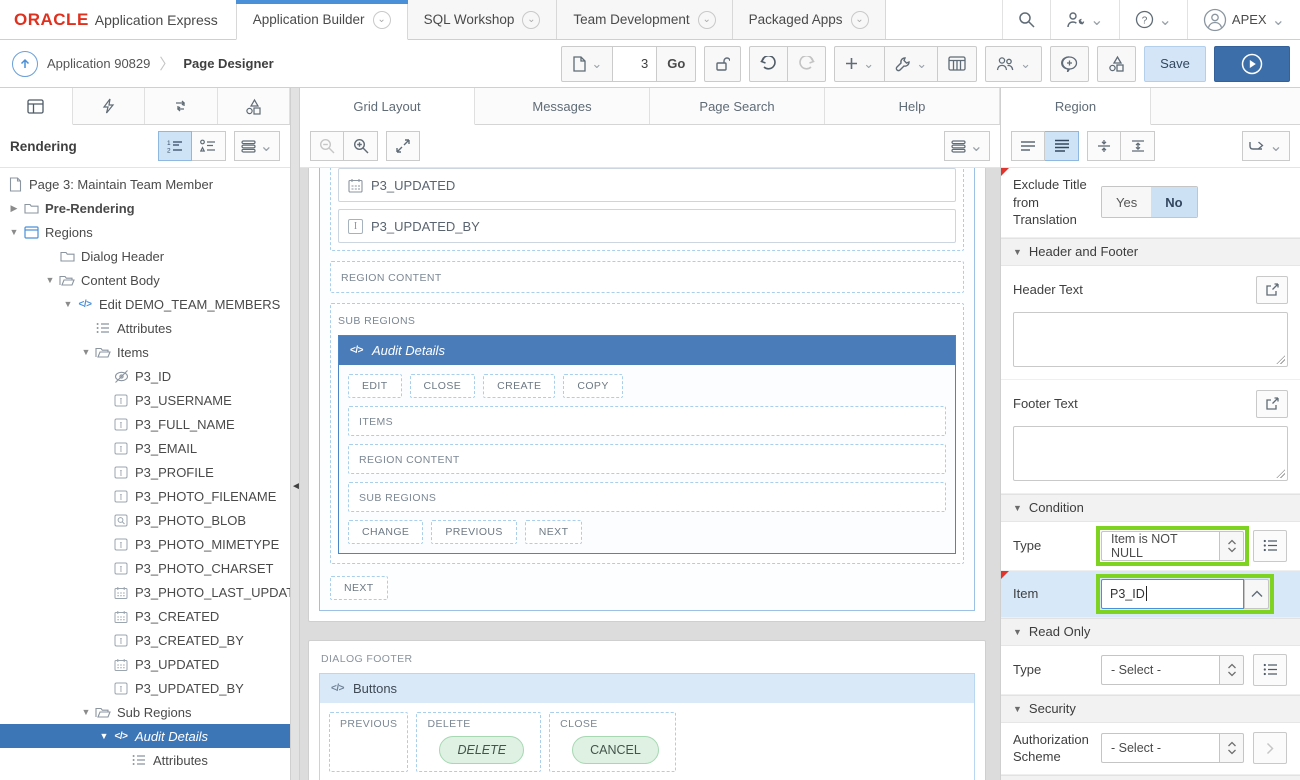 This screenshot has width=1300, height=780. Describe the element at coordinates (145, 256) in the screenshot. I see `tree-item-dialog-header: Dialog Header` at that location.